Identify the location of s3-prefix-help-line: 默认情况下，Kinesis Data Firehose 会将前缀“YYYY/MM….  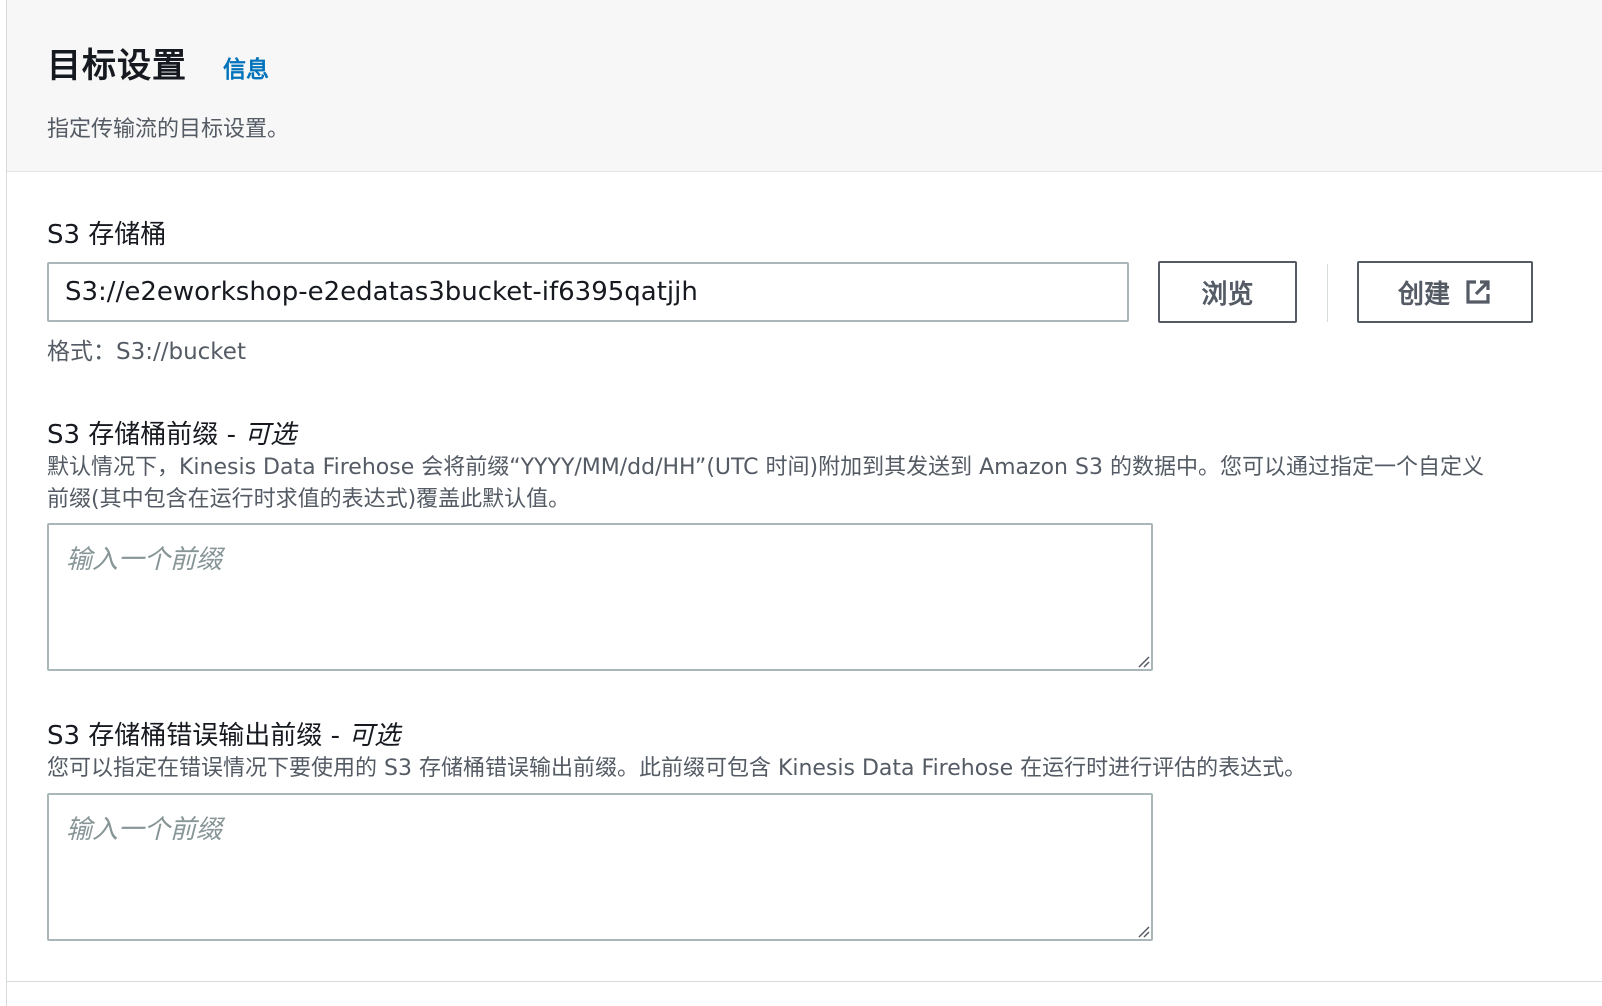
(765, 467).